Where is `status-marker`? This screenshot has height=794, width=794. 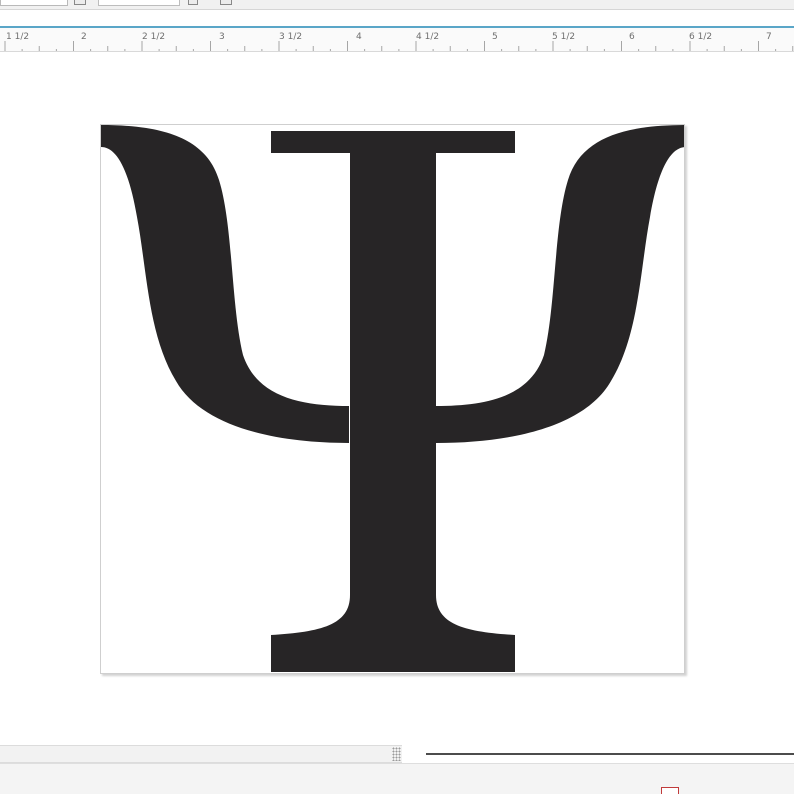 status-marker is located at coordinates (670, 790).